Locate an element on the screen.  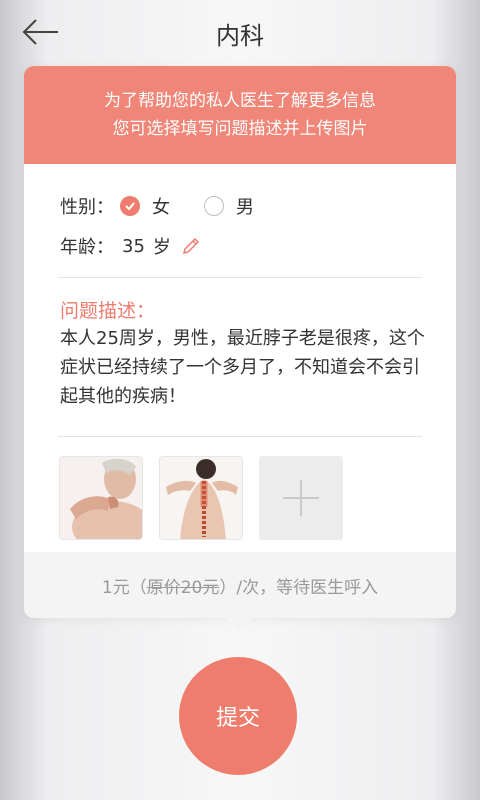
photo-thumbnail-shoulder is located at coordinates (101, 498).